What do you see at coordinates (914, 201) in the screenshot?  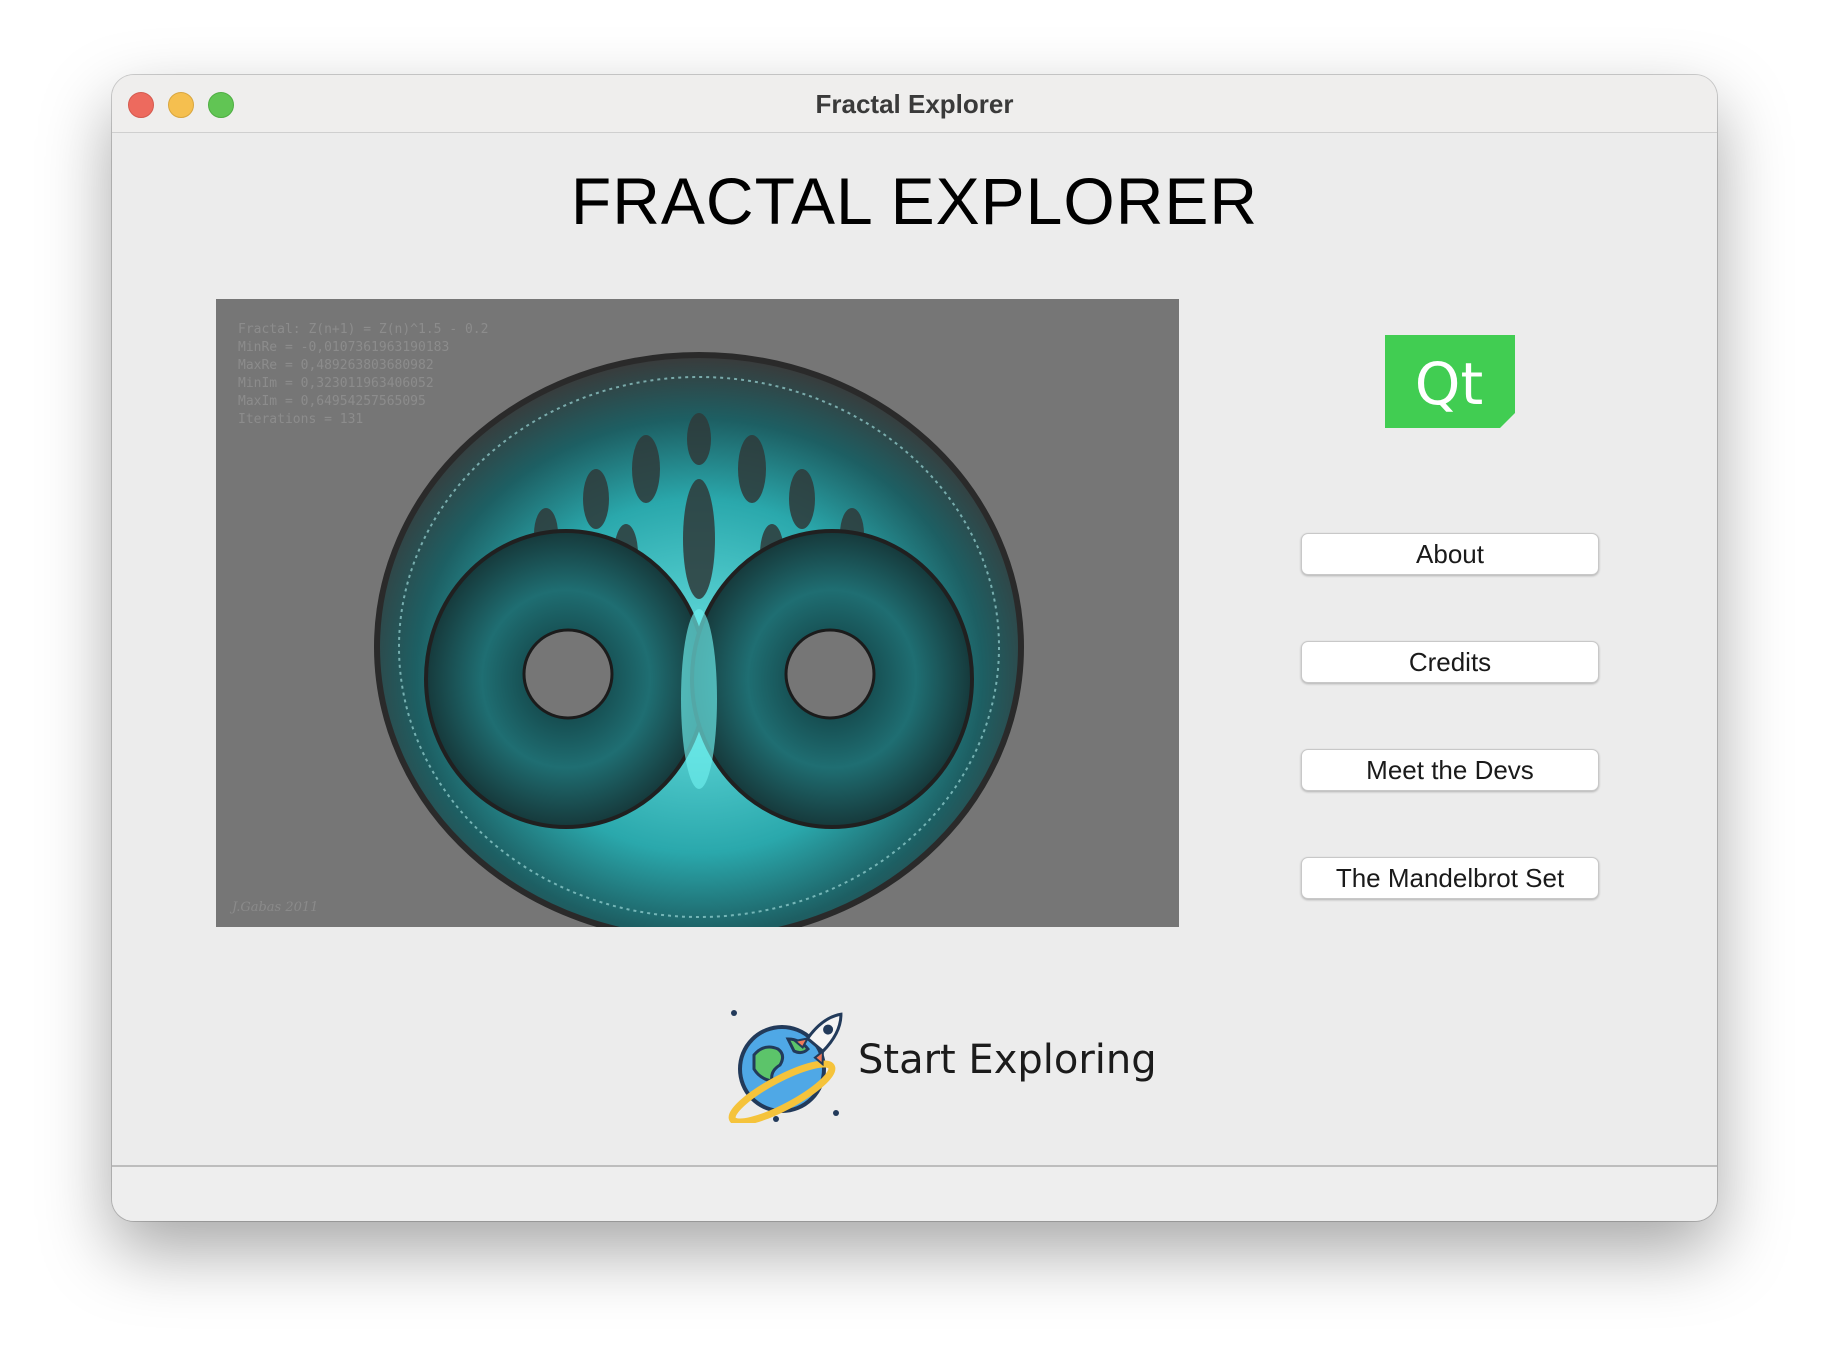 I see `app-heading: FRACTAL EXPLORER` at bounding box center [914, 201].